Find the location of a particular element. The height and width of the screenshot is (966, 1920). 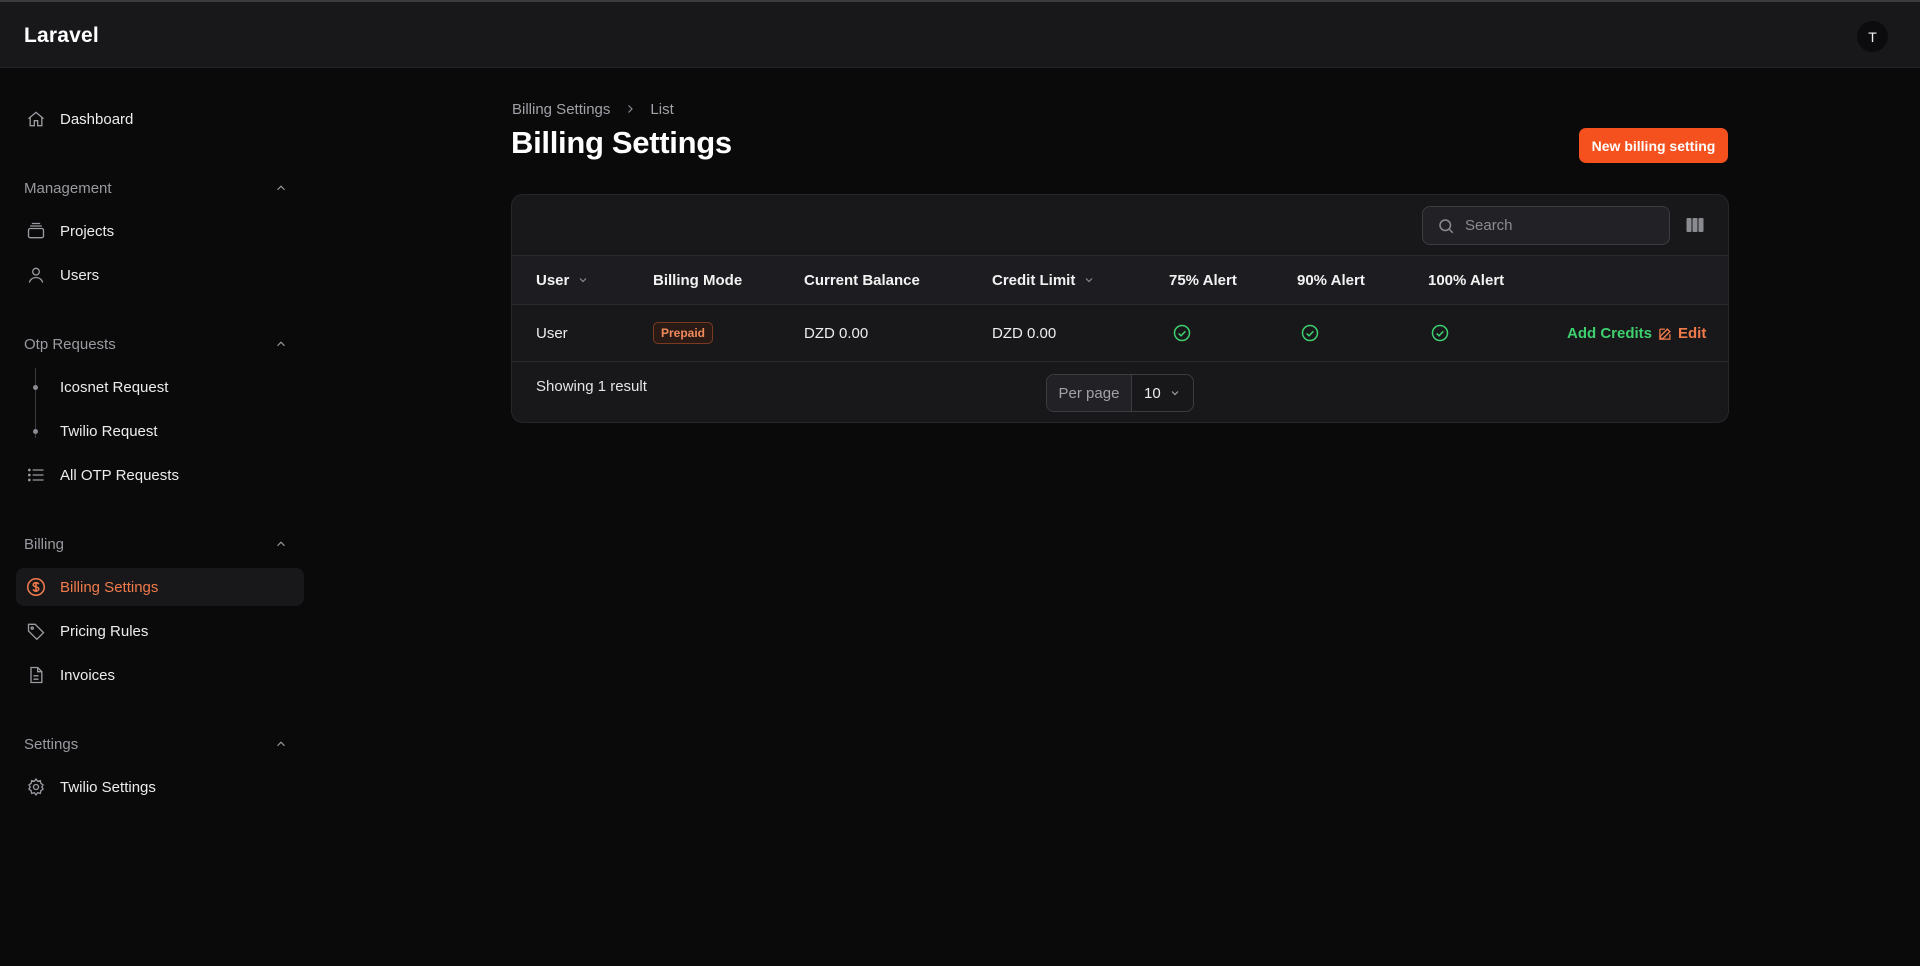

sidebar-item-projects: Projects is located at coordinates (160, 231).